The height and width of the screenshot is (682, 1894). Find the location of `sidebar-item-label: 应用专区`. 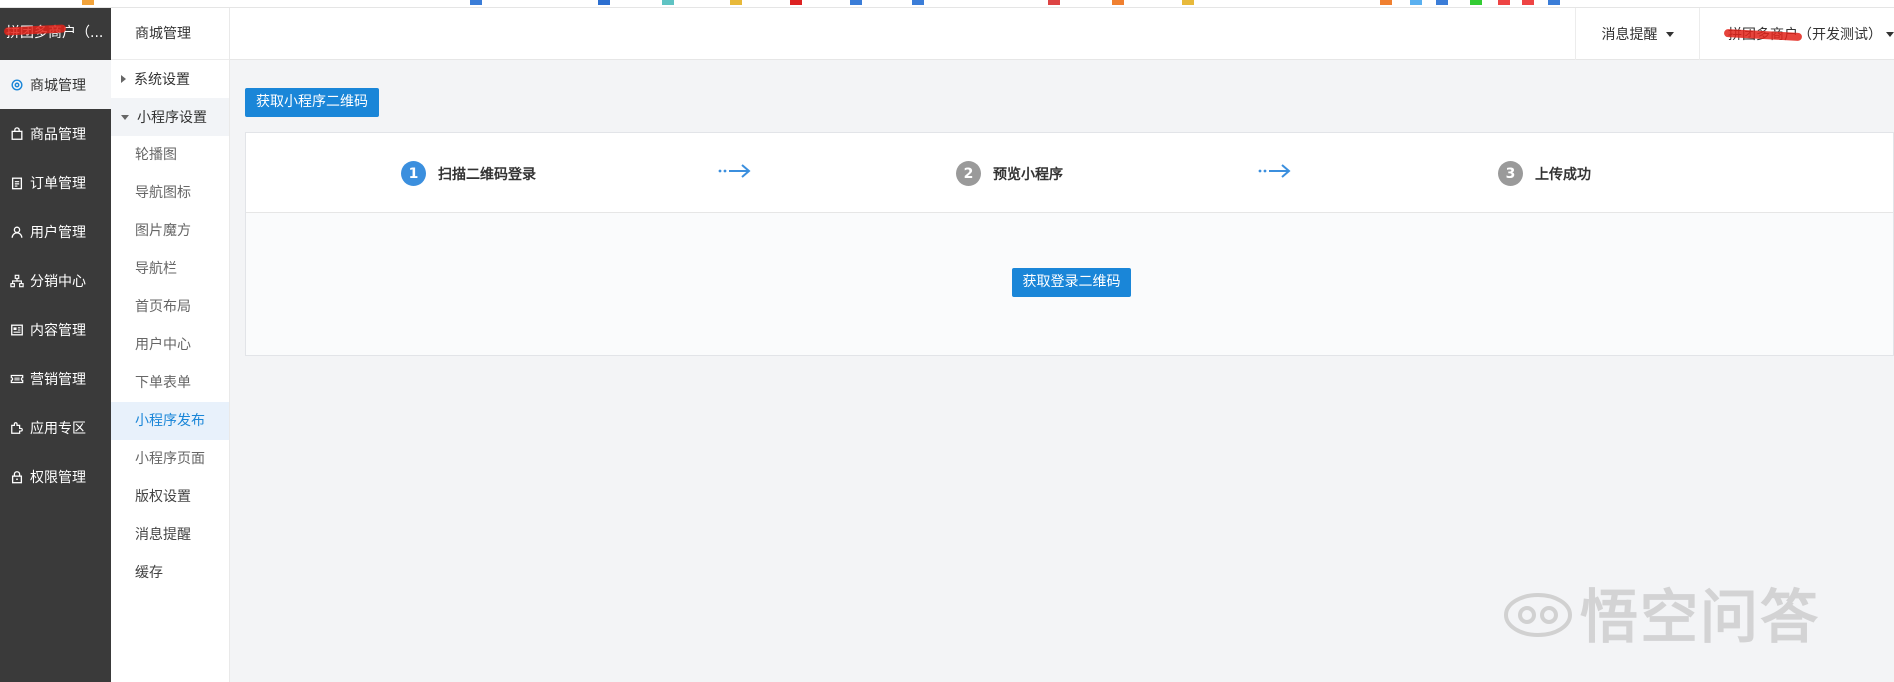

sidebar-item-label: 应用专区 is located at coordinates (58, 428).